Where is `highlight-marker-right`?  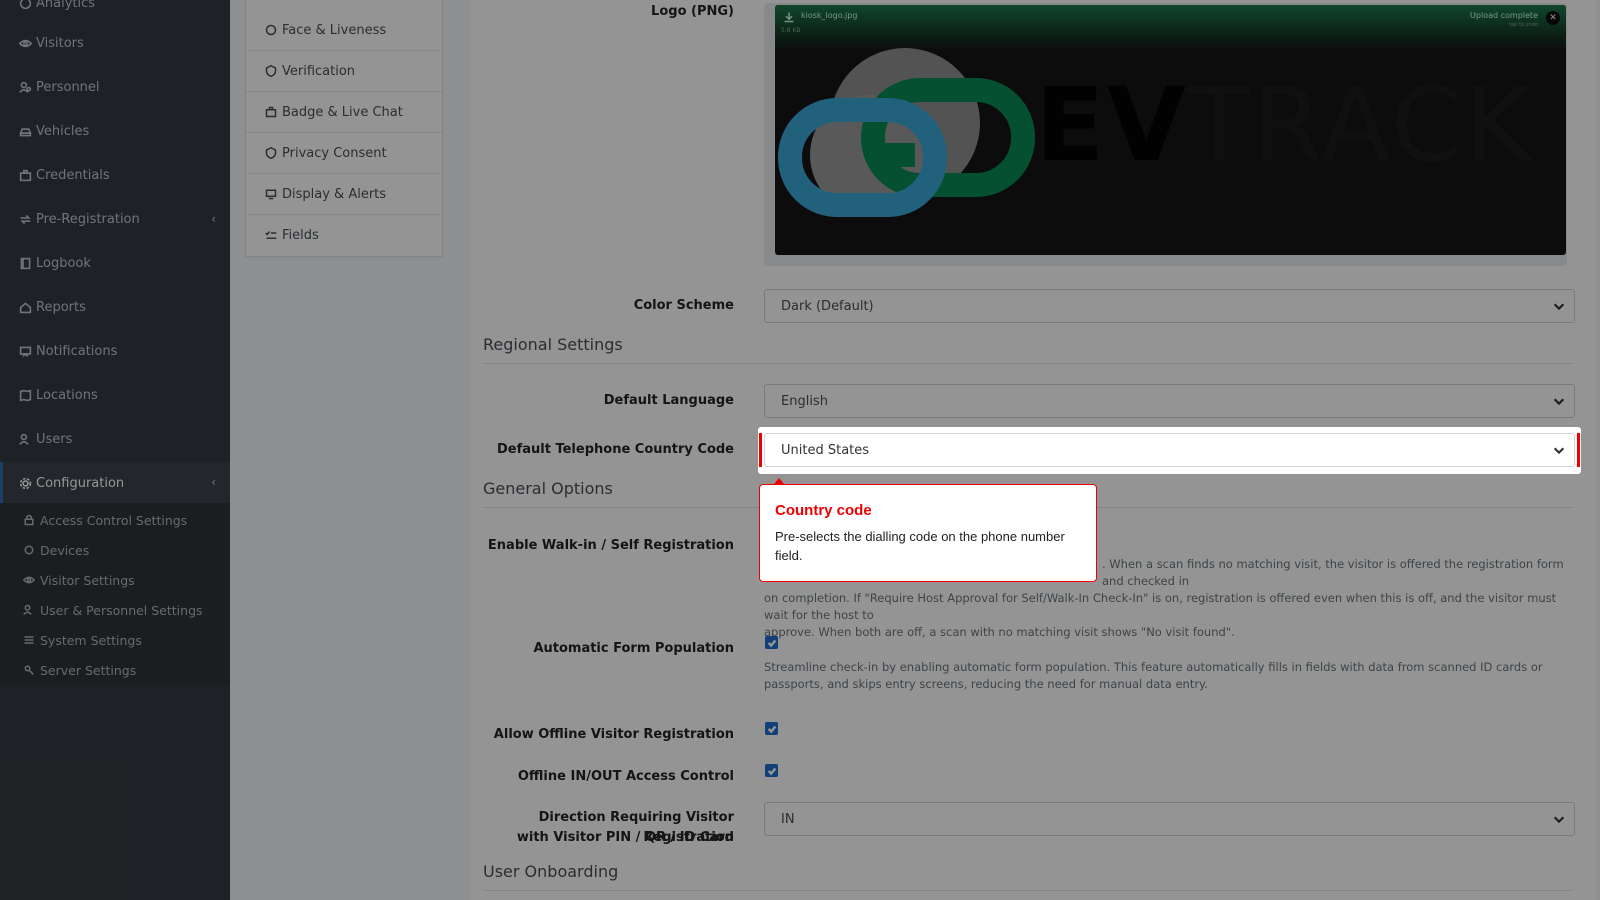
highlight-marker-right is located at coordinates (1578, 450).